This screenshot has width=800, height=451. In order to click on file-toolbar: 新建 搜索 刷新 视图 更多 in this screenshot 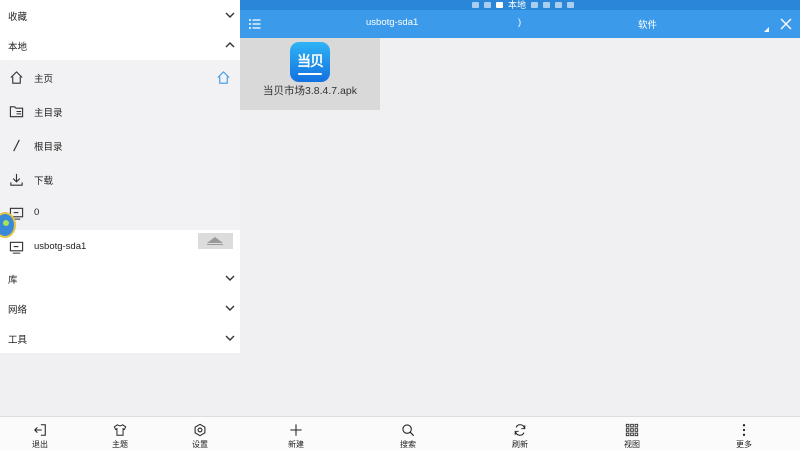, I will do `click(520, 433)`.